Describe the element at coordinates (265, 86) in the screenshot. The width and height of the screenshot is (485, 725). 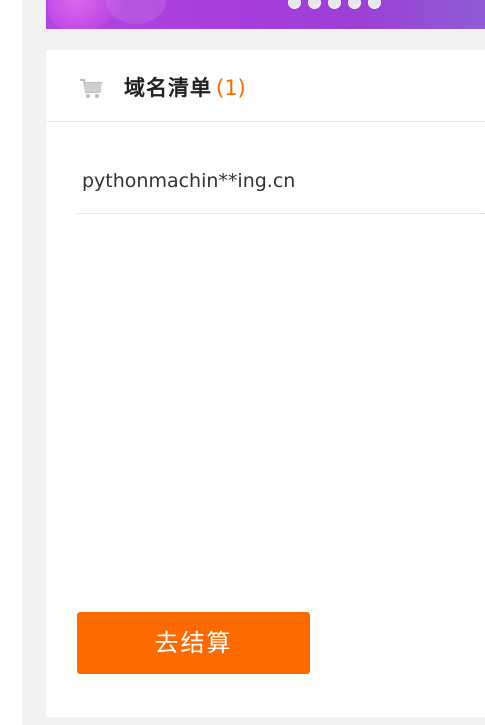
I see `panel-header: 域名清单 (1)` at that location.